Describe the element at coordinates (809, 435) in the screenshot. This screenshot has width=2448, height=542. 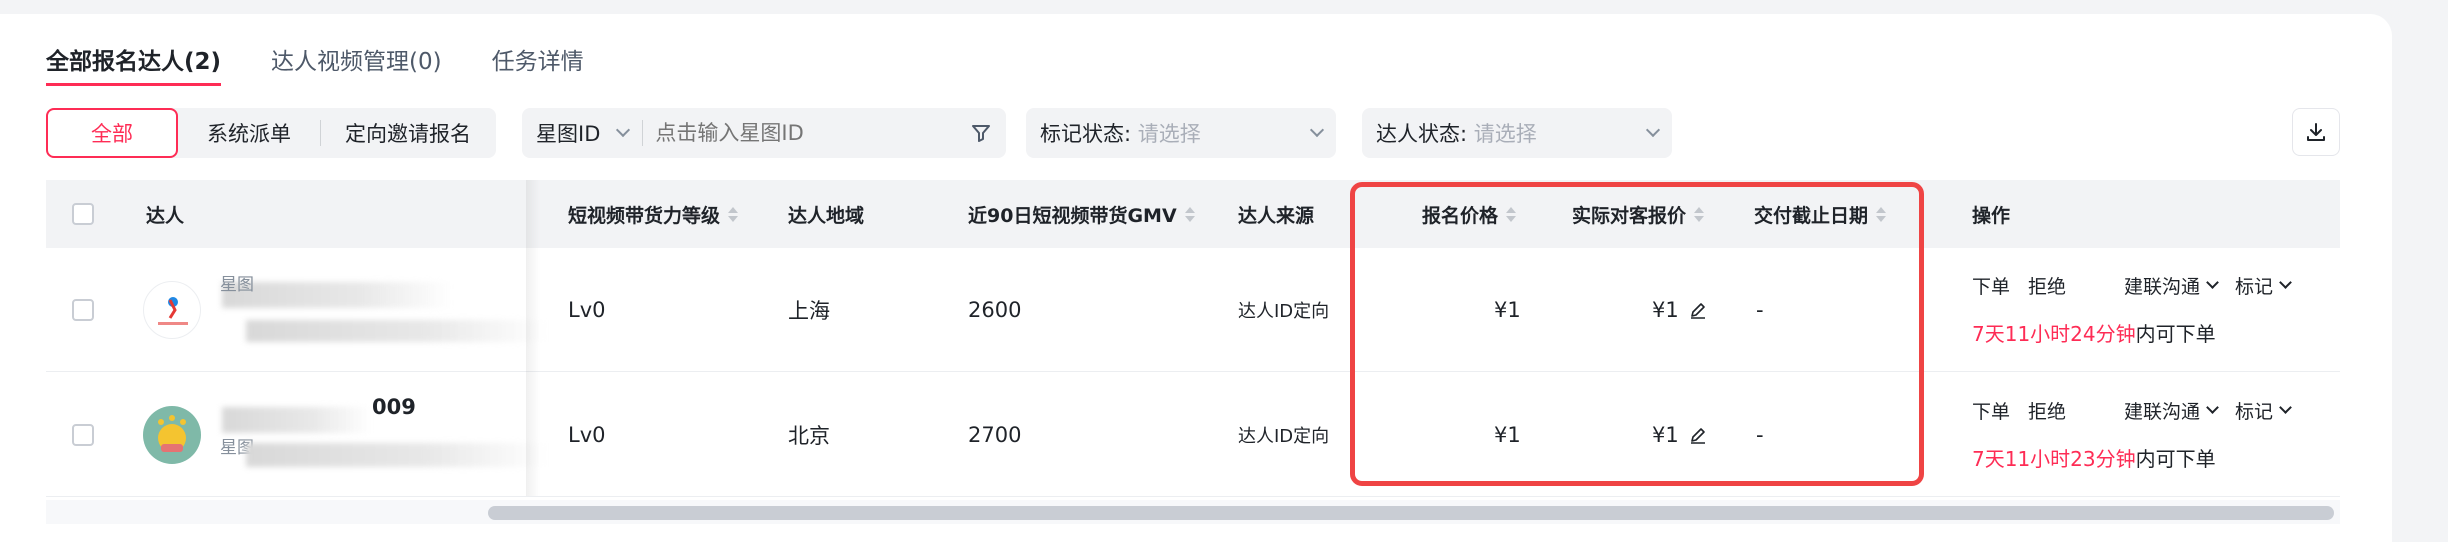
I see `region-value: 北京` at that location.